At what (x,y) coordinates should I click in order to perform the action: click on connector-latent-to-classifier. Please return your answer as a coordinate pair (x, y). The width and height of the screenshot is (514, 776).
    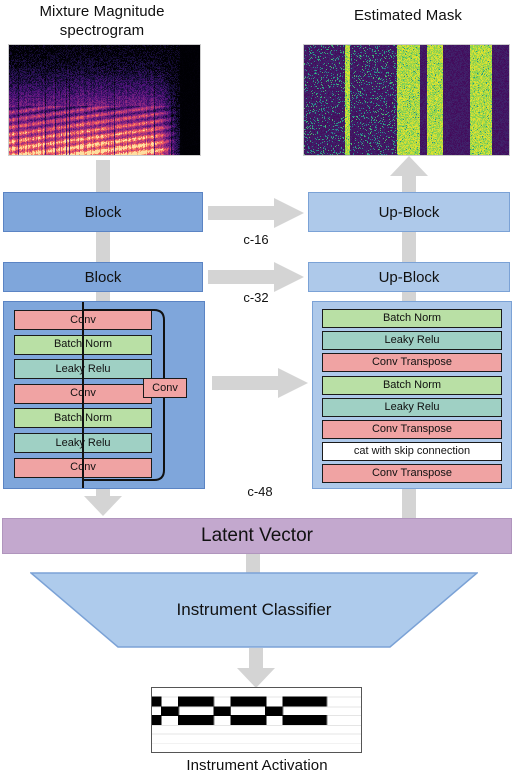
    Looking at the image, I should click on (253, 564).